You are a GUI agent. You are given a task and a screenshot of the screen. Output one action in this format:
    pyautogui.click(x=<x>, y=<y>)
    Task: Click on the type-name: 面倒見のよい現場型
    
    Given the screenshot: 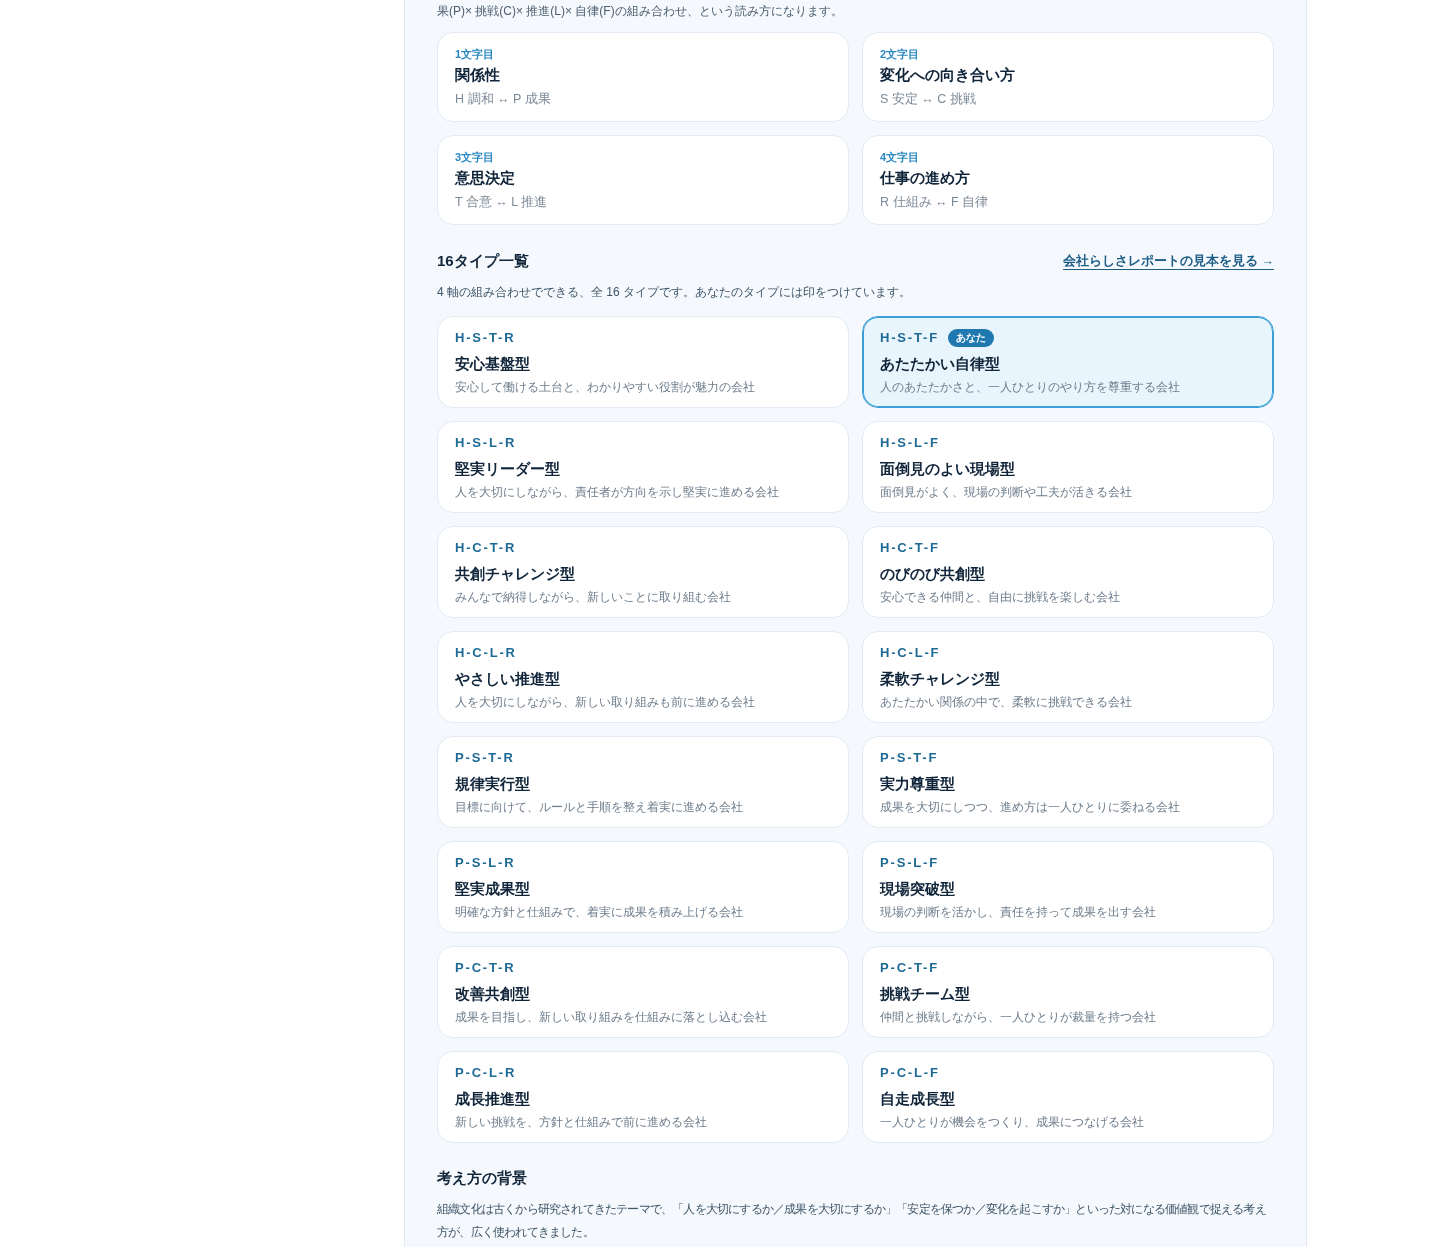 What is the action you would take?
    pyautogui.click(x=948, y=469)
    